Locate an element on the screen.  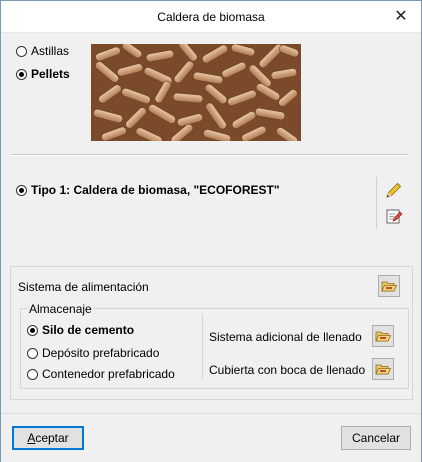
extra-fill-button is located at coordinates (383, 336).